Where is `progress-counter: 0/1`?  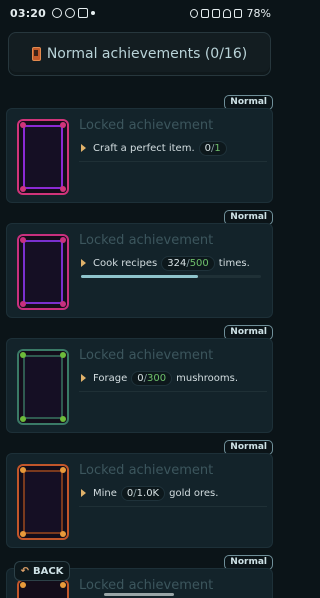
progress-counter: 0/1 is located at coordinates (212, 148).